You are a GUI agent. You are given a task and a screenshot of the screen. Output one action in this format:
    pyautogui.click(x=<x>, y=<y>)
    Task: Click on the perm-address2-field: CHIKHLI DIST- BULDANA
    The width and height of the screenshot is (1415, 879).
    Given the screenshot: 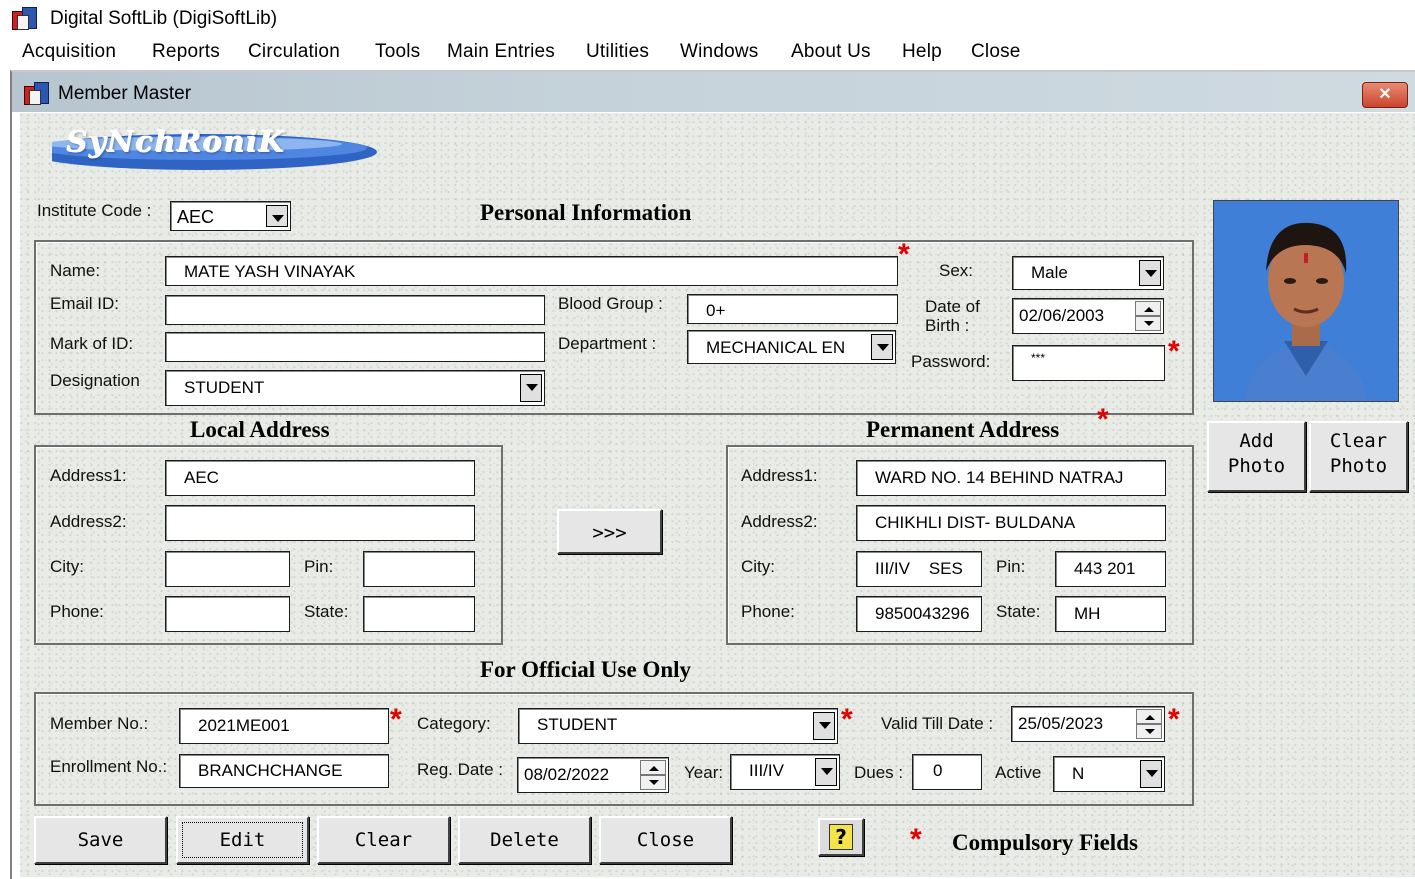 What is the action you would take?
    pyautogui.click(x=1011, y=523)
    